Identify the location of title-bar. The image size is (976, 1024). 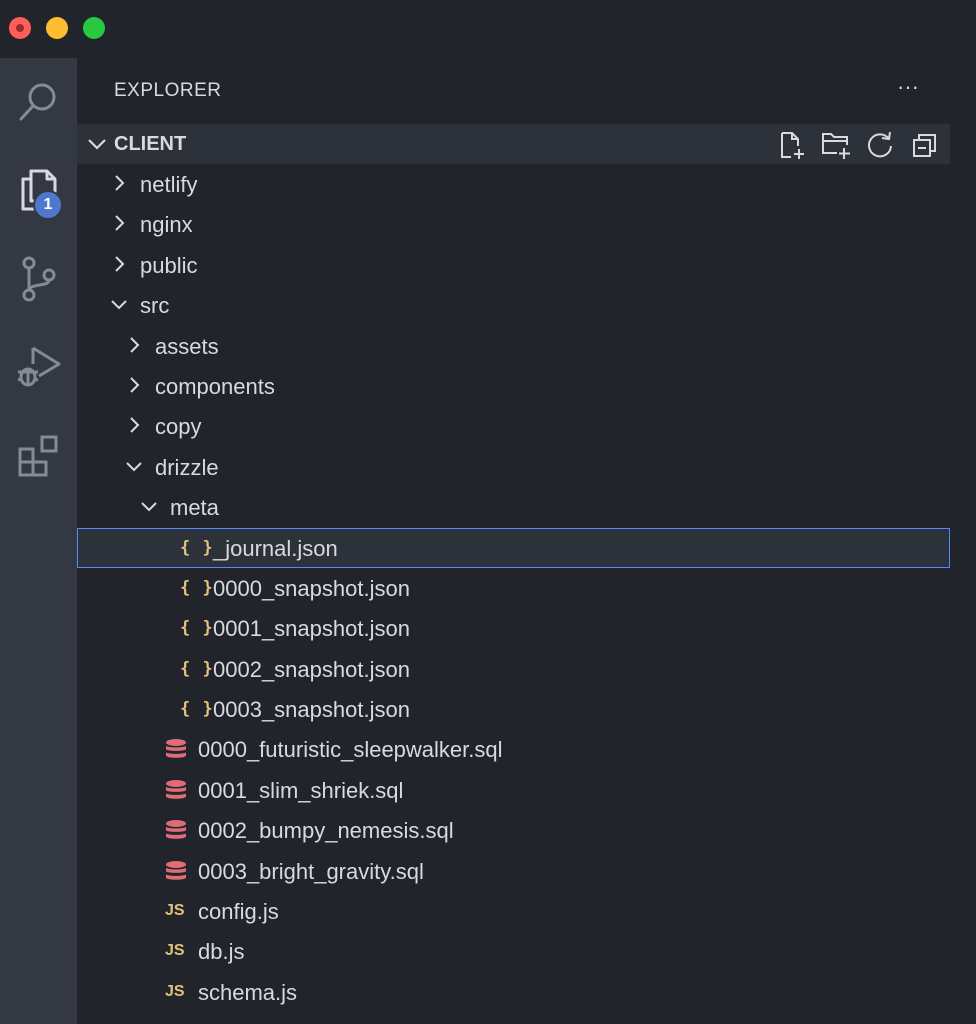
(488, 29).